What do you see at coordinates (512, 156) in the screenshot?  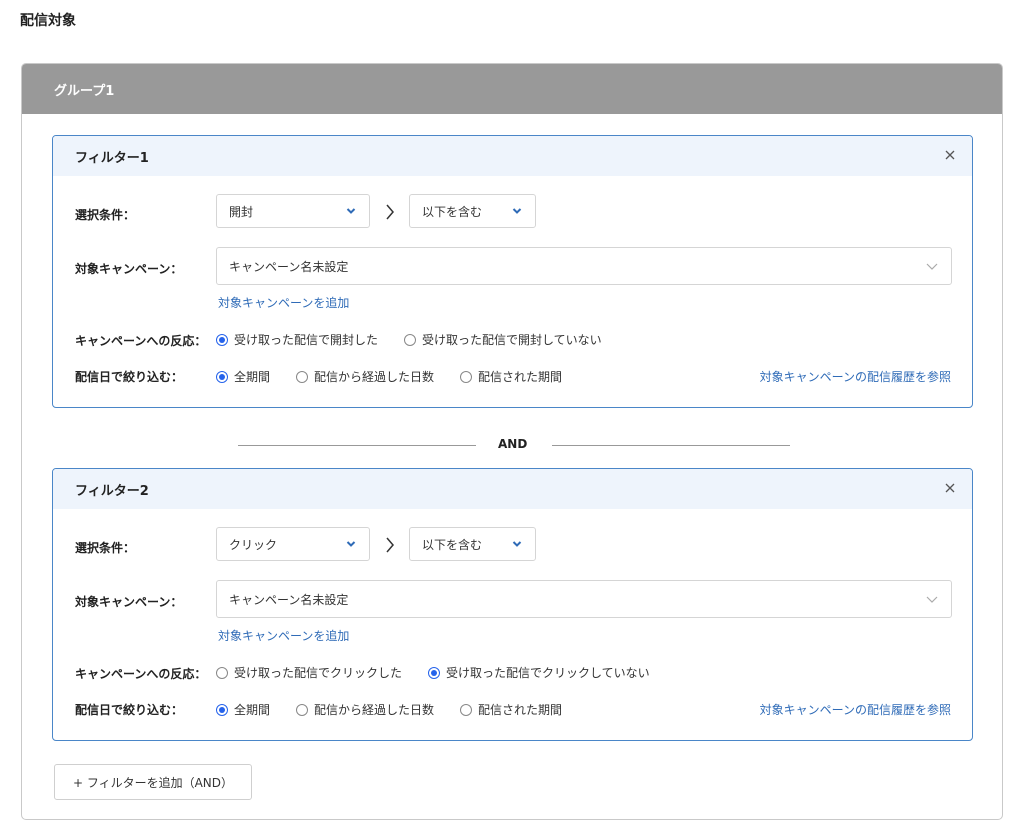 I see `filter-header: フィルター1` at bounding box center [512, 156].